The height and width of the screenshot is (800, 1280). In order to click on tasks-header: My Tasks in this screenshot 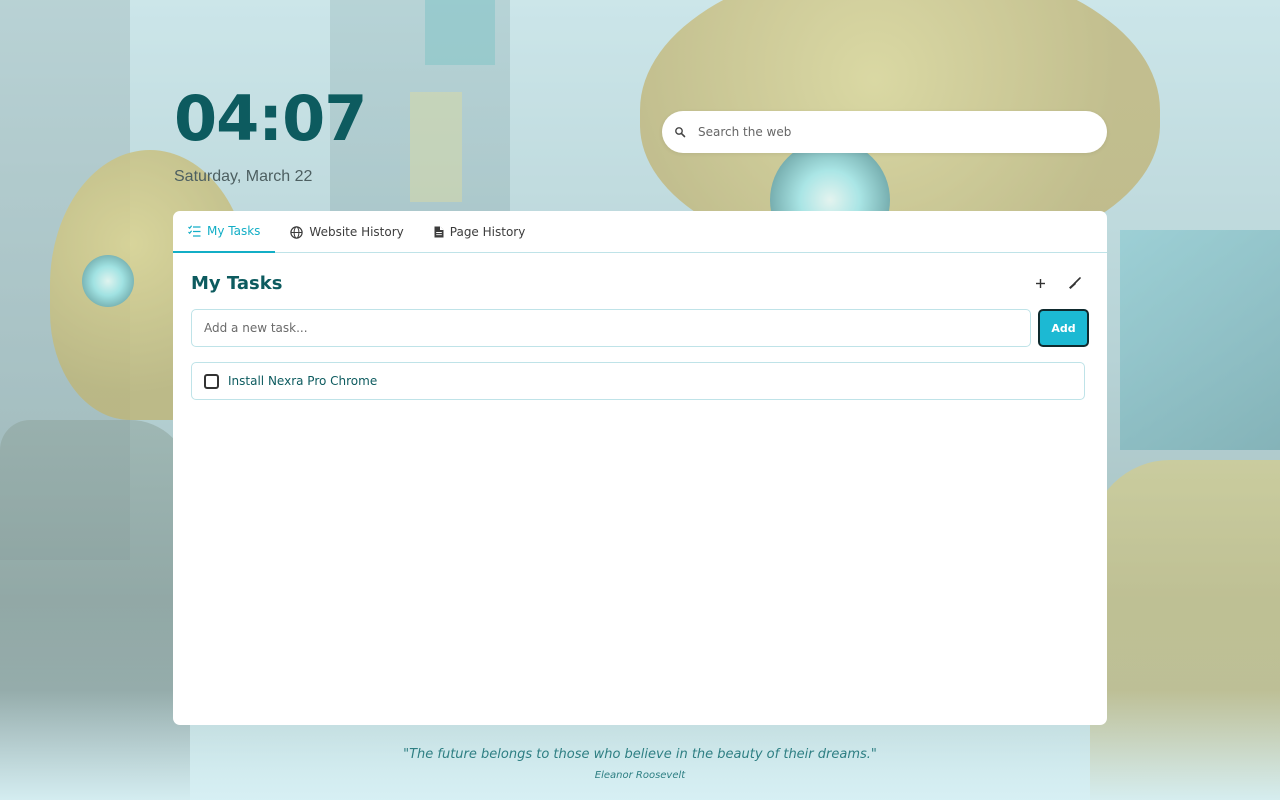, I will do `click(640, 283)`.